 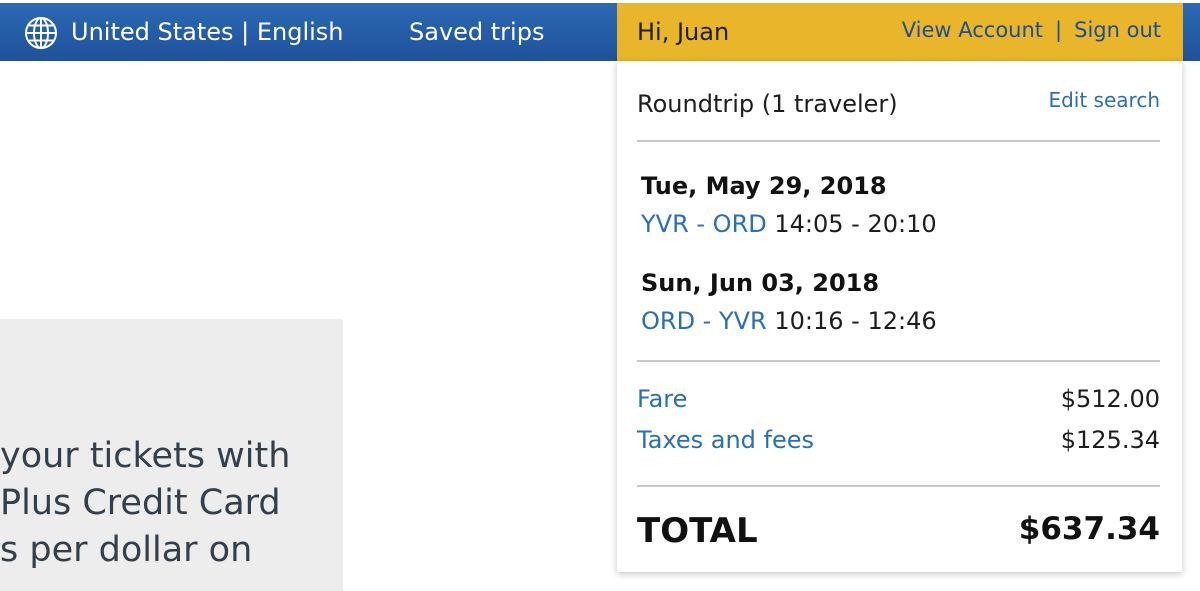 What do you see at coordinates (1110, 440) in the screenshot?
I see `taxes-amount: $125.34` at bounding box center [1110, 440].